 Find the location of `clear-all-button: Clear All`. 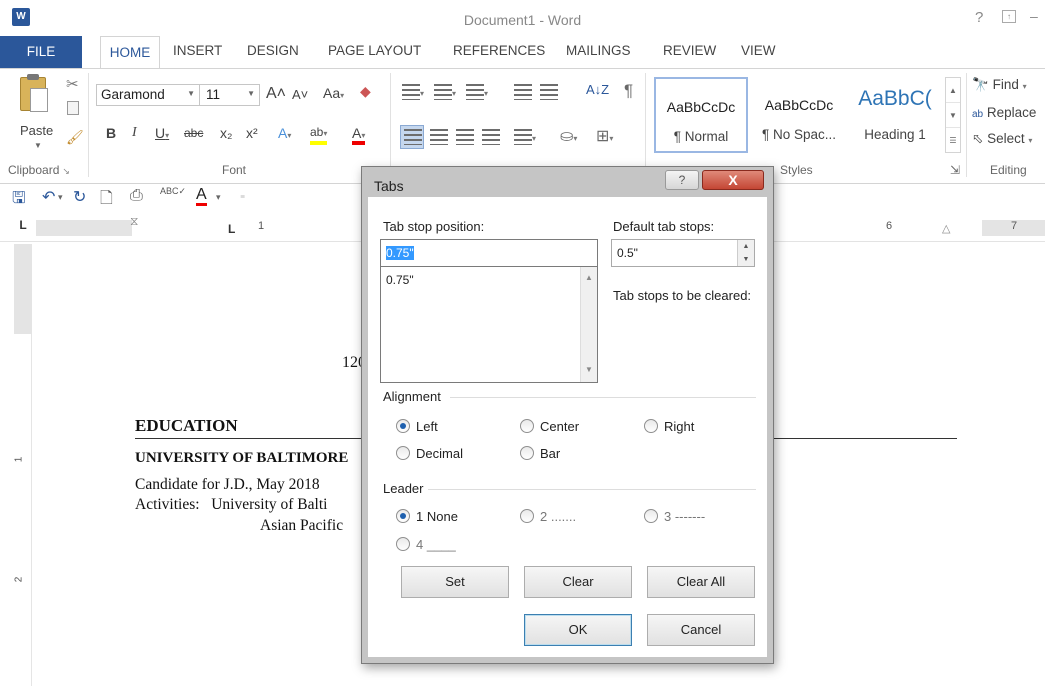

clear-all-button: Clear All is located at coordinates (701, 582).